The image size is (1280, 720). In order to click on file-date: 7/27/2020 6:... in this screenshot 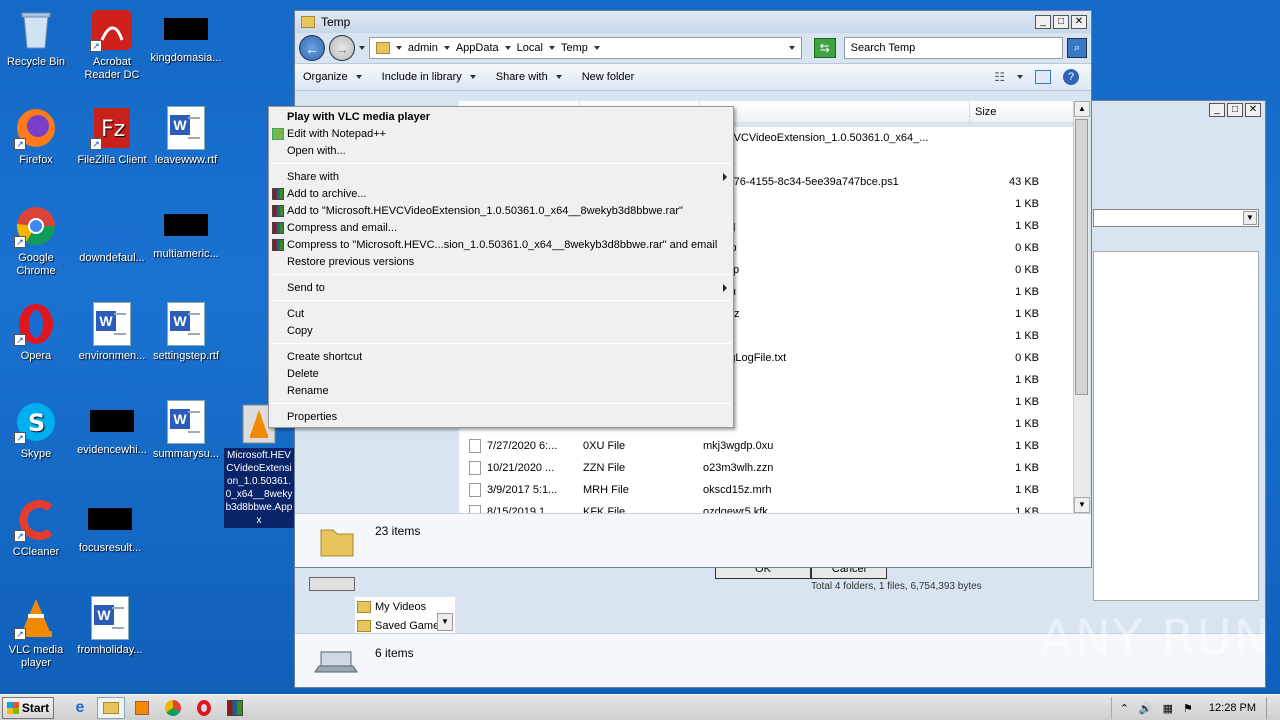, I will do `click(519, 446)`.